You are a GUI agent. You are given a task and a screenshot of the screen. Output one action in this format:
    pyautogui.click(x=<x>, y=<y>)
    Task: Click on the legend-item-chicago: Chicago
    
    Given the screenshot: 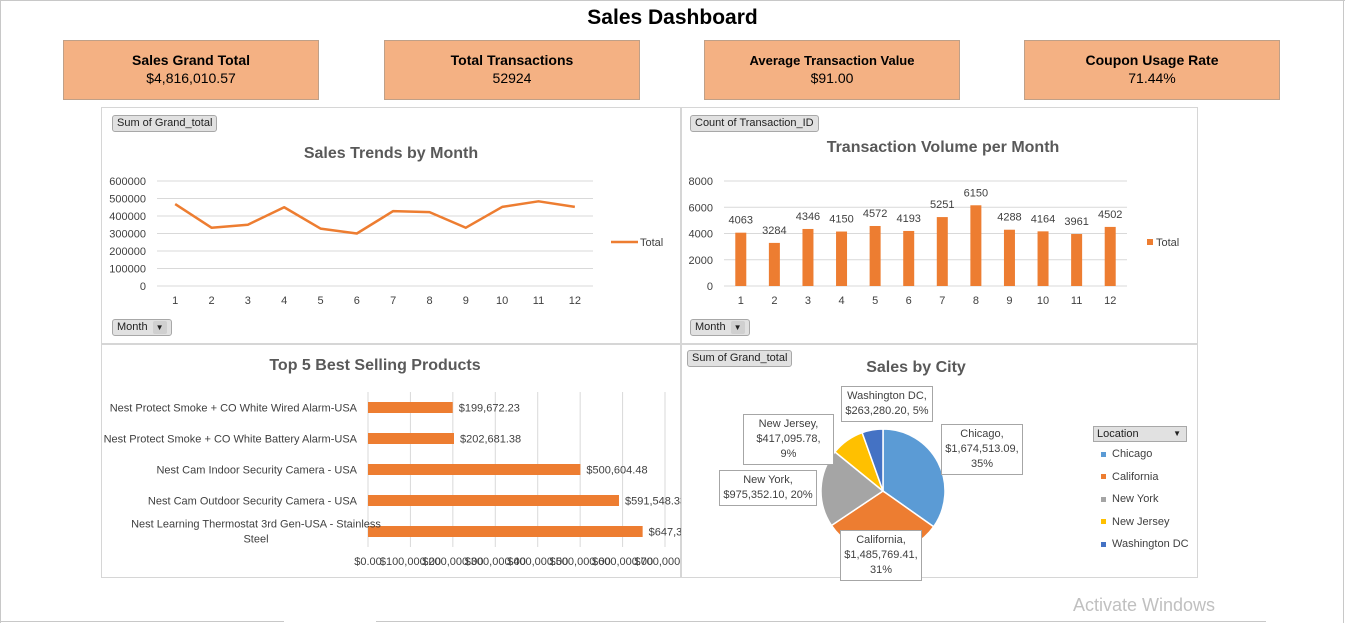 What is the action you would take?
    pyautogui.click(x=1126, y=454)
    